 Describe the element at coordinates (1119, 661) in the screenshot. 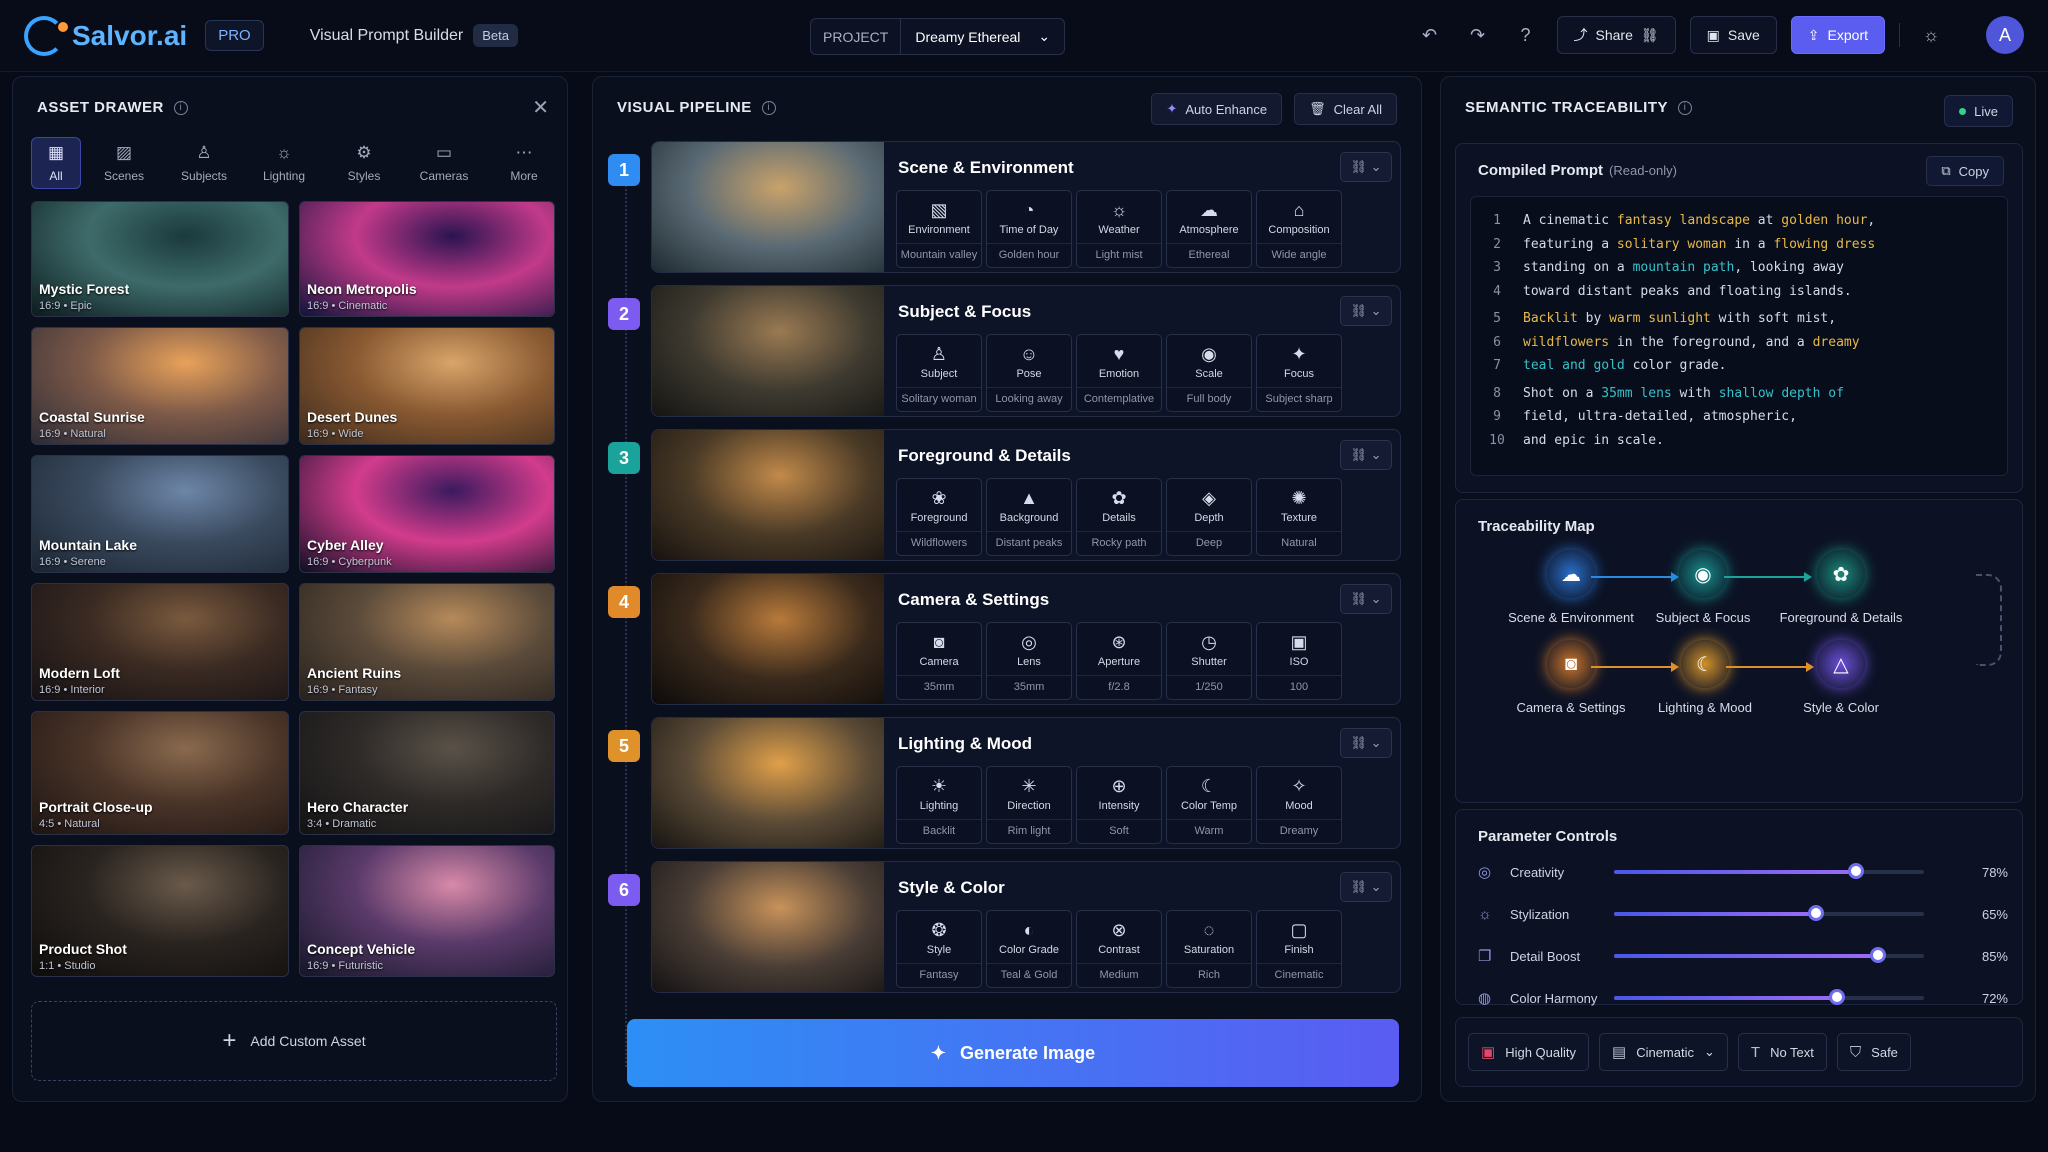

I see `parameter-chip: ⊛ Aperture f/2.8` at that location.